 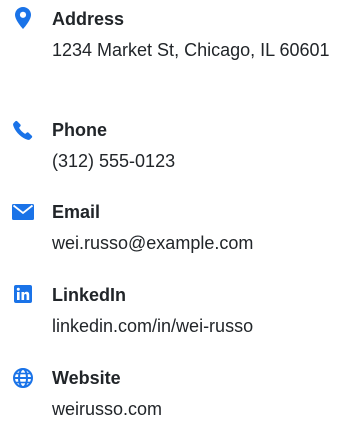 I want to click on contact-item-email: Email wei.russo@example.com, so click(x=172, y=231).